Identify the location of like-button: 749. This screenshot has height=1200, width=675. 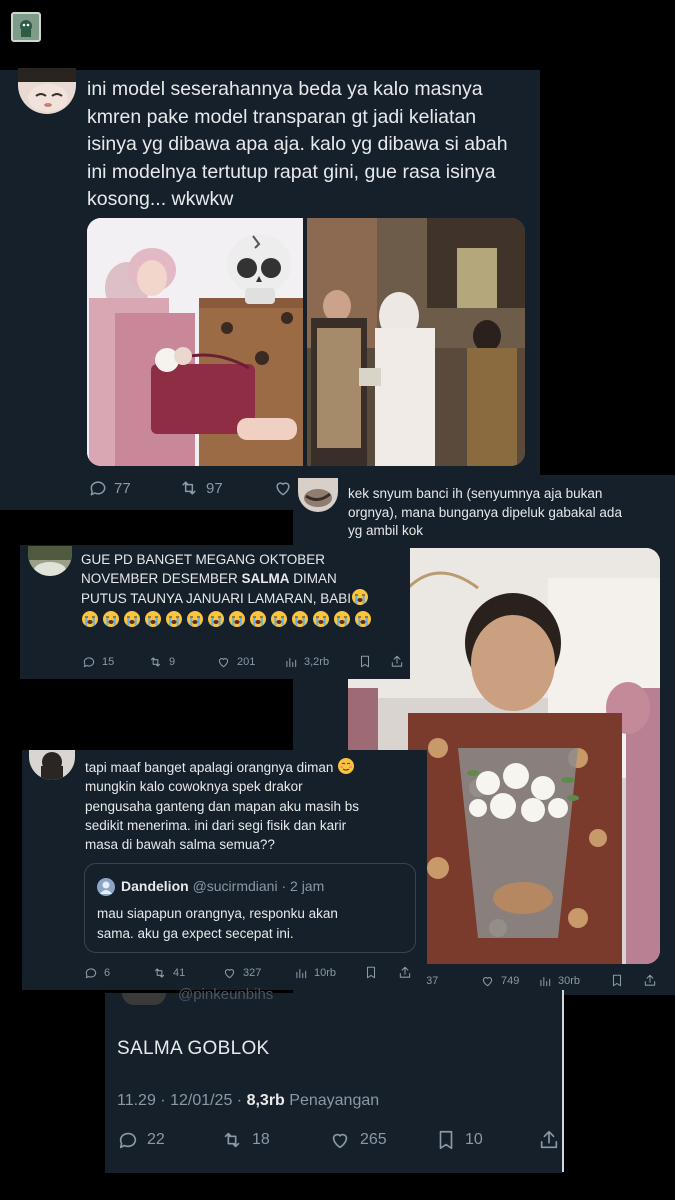
(509, 981).